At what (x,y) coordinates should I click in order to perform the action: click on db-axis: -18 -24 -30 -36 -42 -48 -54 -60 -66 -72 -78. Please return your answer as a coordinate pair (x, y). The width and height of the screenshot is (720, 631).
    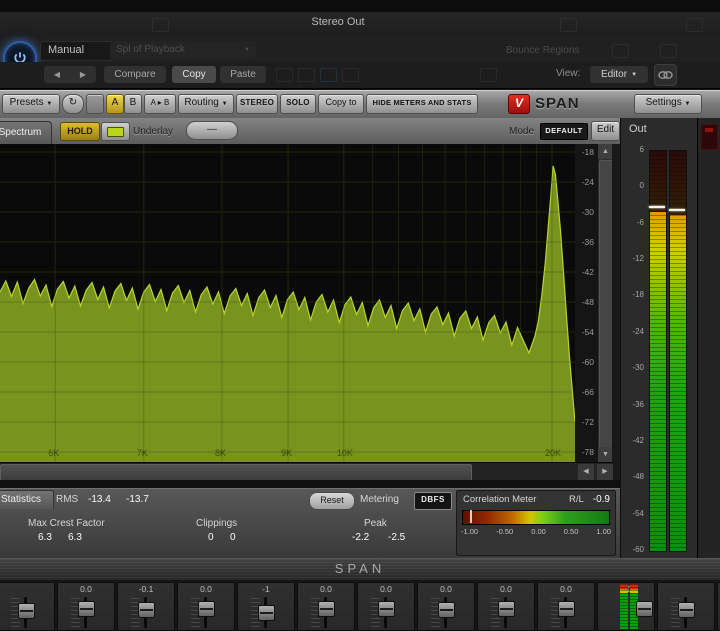
    Looking at the image, I should click on (586, 303).